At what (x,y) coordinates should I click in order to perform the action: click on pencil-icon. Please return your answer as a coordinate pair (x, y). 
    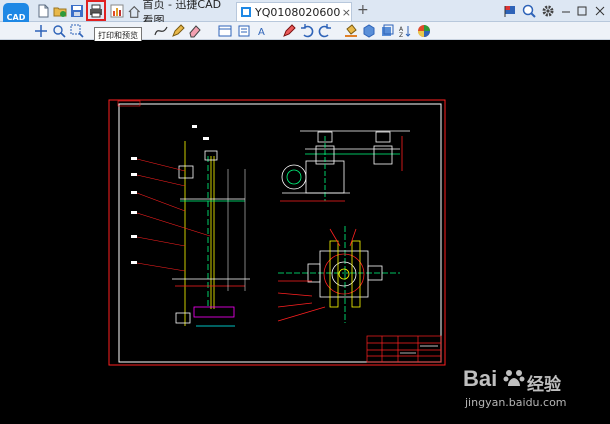
    Looking at the image, I should click on (178, 31).